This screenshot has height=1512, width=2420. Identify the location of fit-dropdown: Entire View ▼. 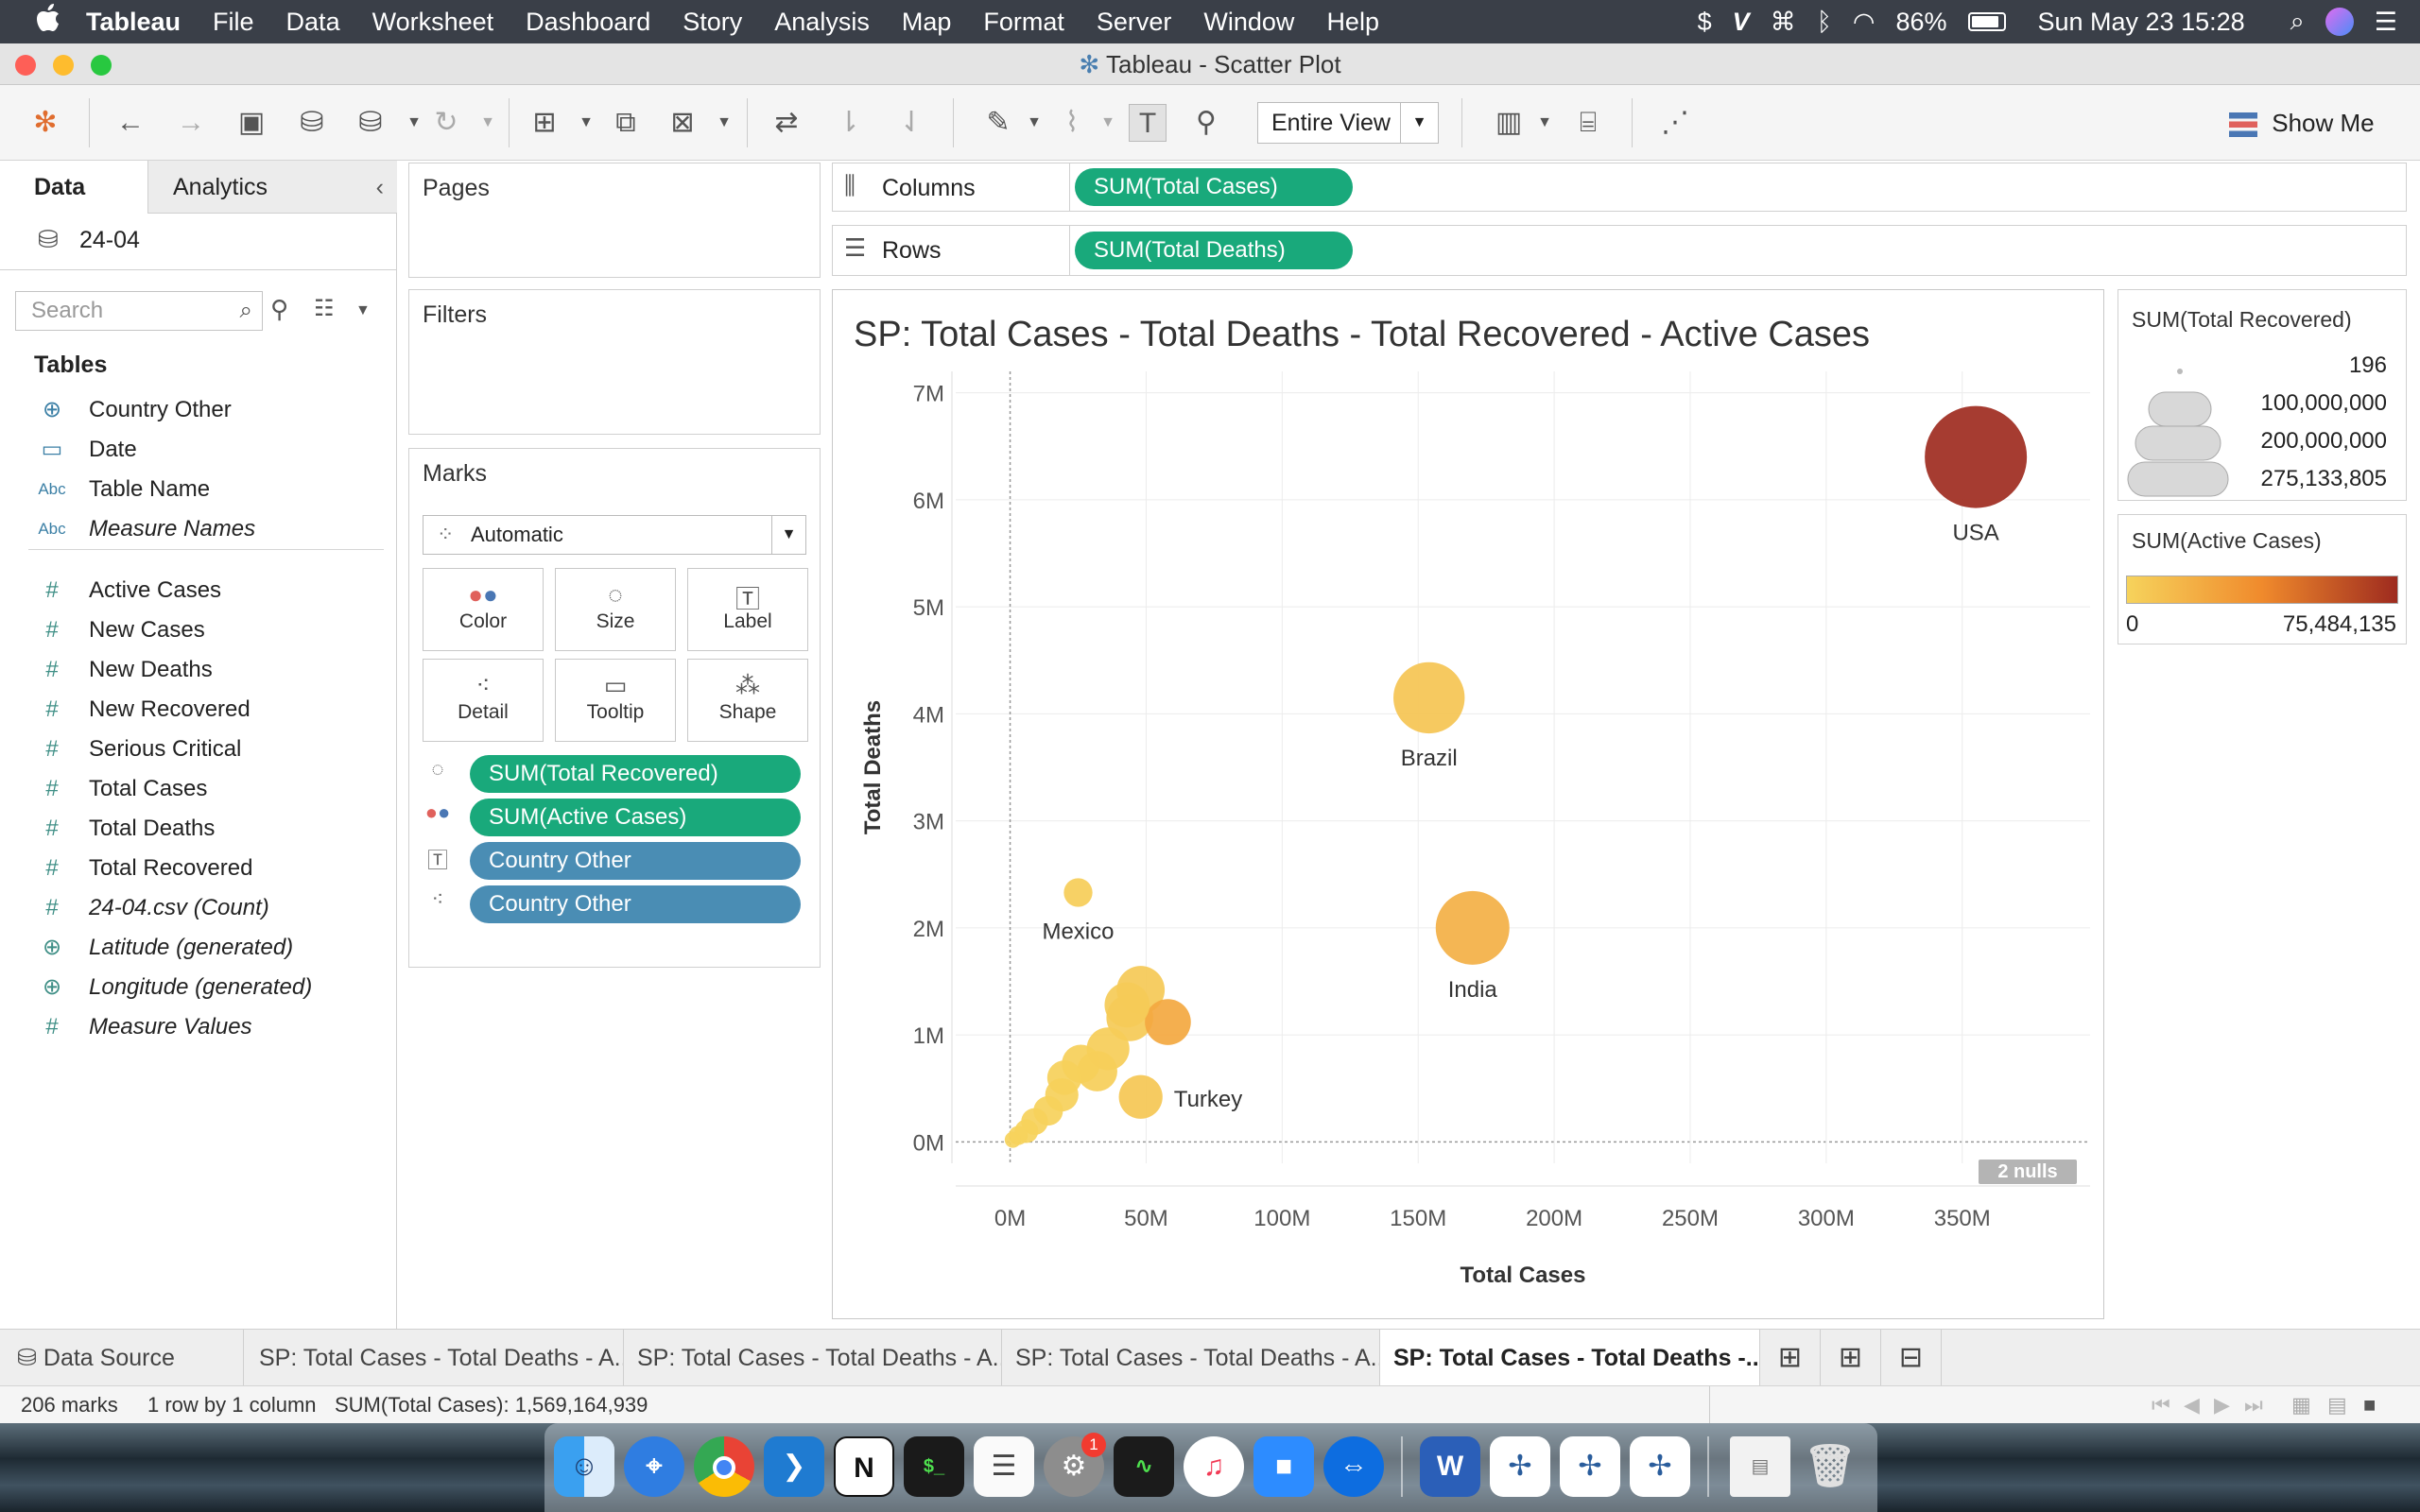
(1348, 123).